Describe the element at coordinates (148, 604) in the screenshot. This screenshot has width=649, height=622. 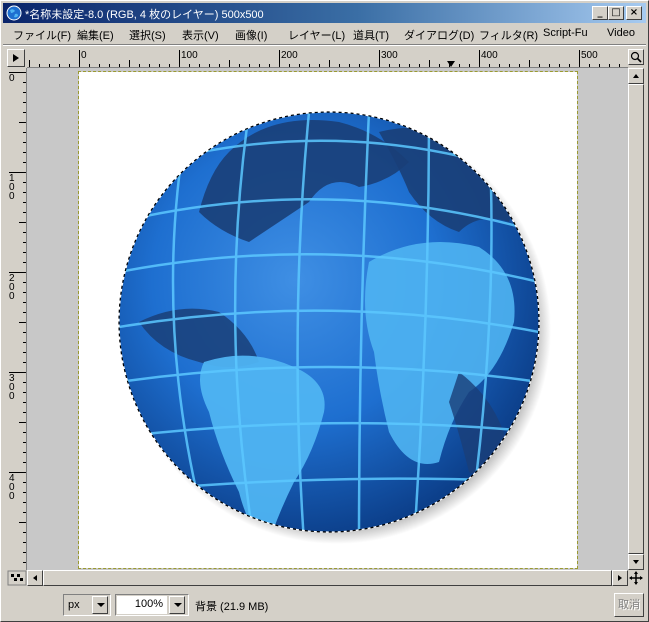
I see `zoom-value: 100%` at that location.